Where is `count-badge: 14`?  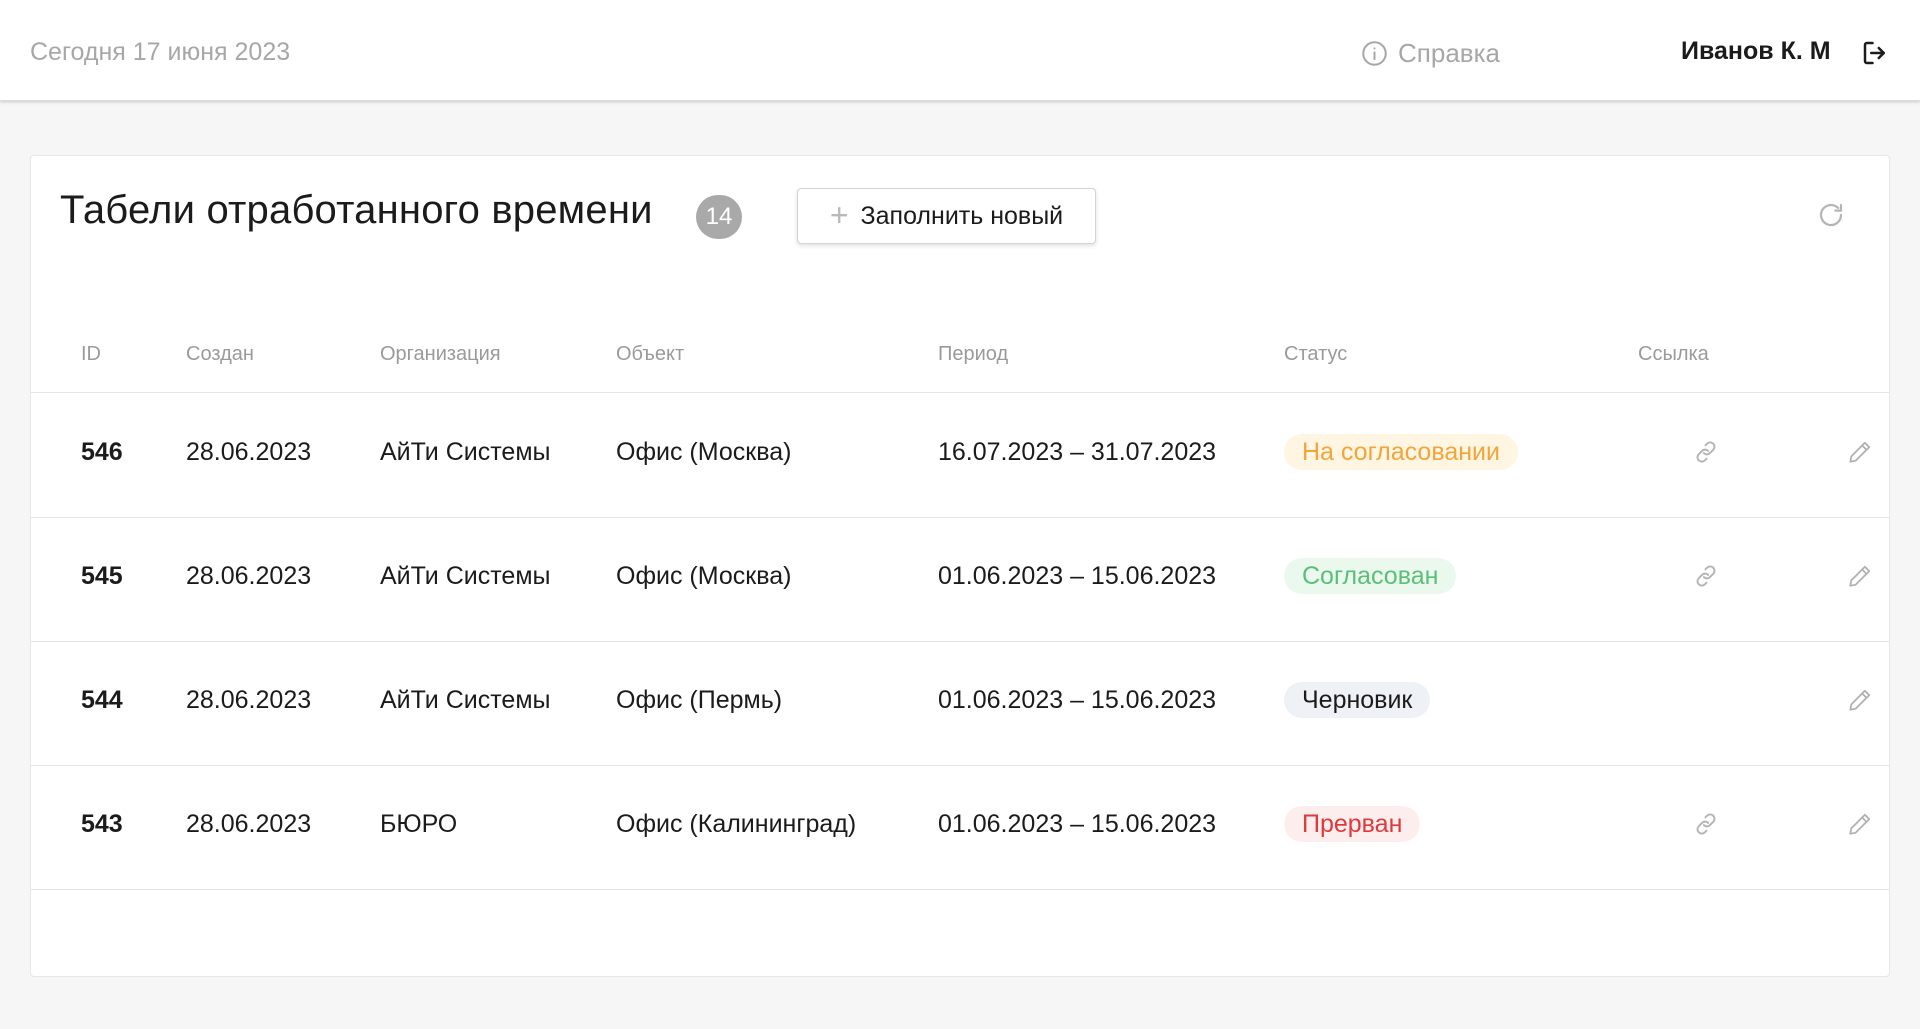
count-badge: 14 is located at coordinates (719, 217).